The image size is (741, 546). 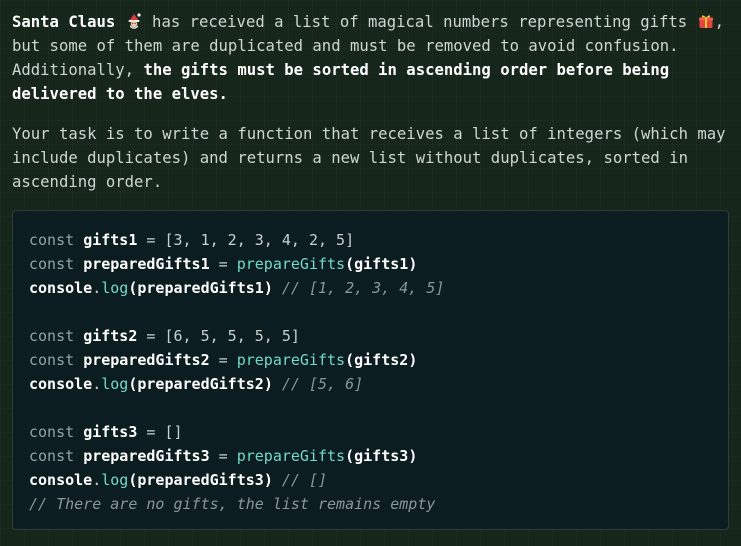 I want to click on argument-name: gifts1, so click(x=381, y=264).